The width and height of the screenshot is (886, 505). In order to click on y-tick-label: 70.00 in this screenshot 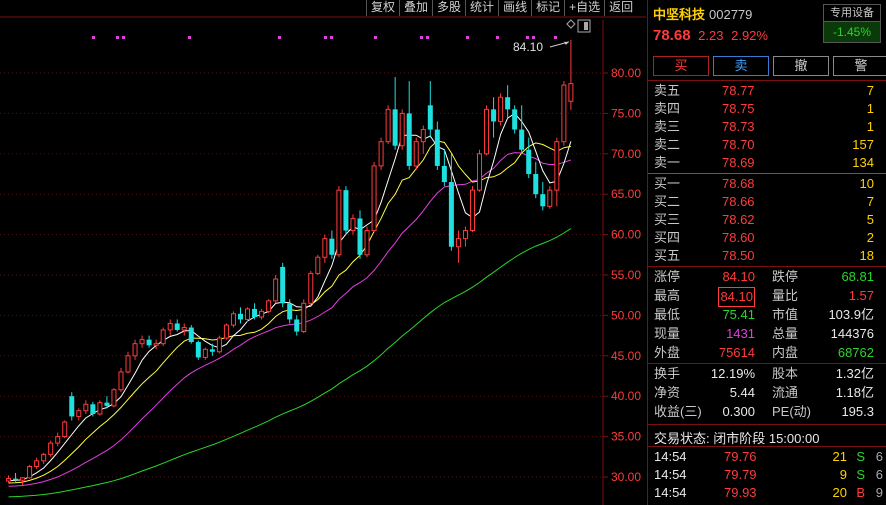, I will do `click(626, 154)`.